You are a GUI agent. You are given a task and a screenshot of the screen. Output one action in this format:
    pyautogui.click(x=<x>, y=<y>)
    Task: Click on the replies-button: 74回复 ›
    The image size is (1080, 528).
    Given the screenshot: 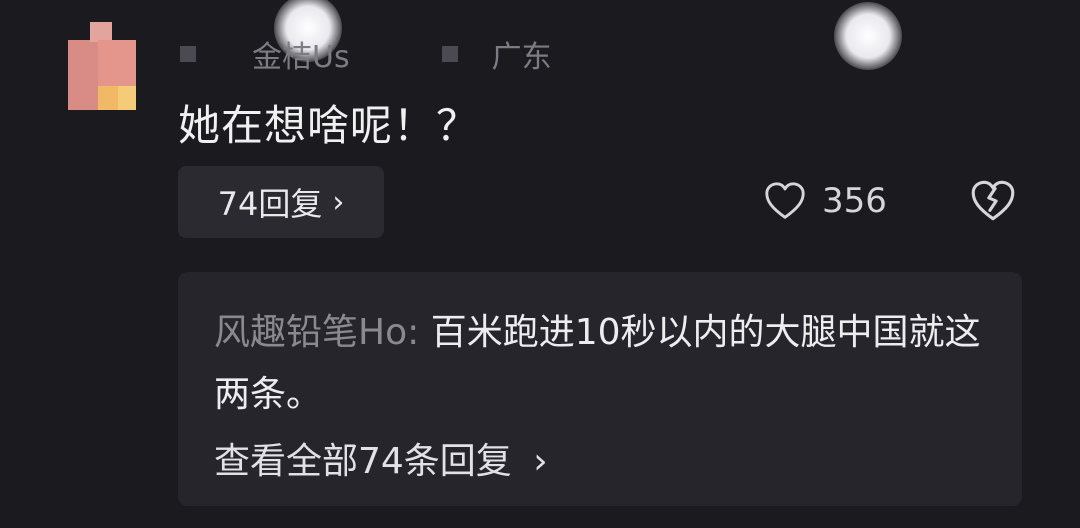 What is the action you would take?
    pyautogui.click(x=281, y=202)
    